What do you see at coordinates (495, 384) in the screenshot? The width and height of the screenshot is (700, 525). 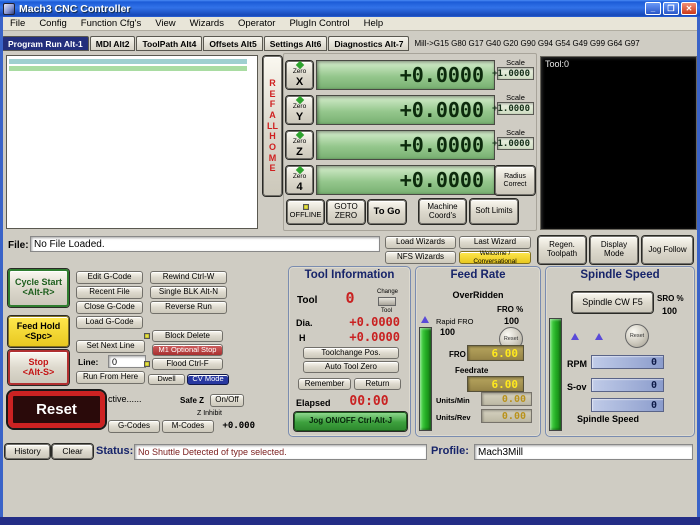 I see `feedrate-dro: 6.00` at bounding box center [495, 384].